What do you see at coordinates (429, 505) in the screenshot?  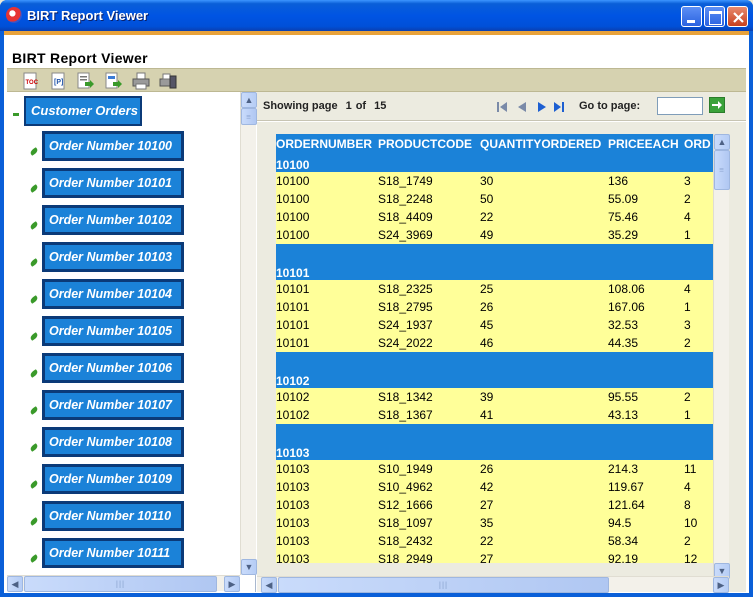 I see `table-cell: S12_1666` at bounding box center [429, 505].